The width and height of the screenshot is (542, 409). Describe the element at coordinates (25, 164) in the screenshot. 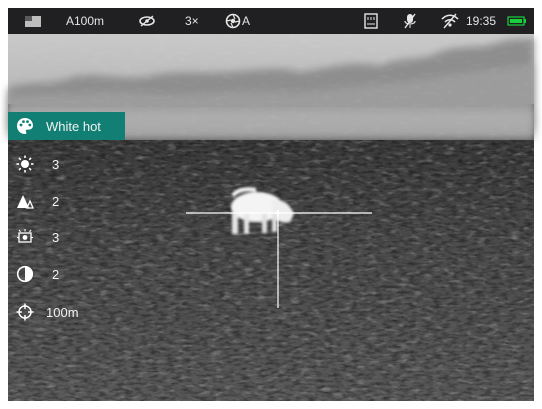

I see `brightness-icon` at that location.